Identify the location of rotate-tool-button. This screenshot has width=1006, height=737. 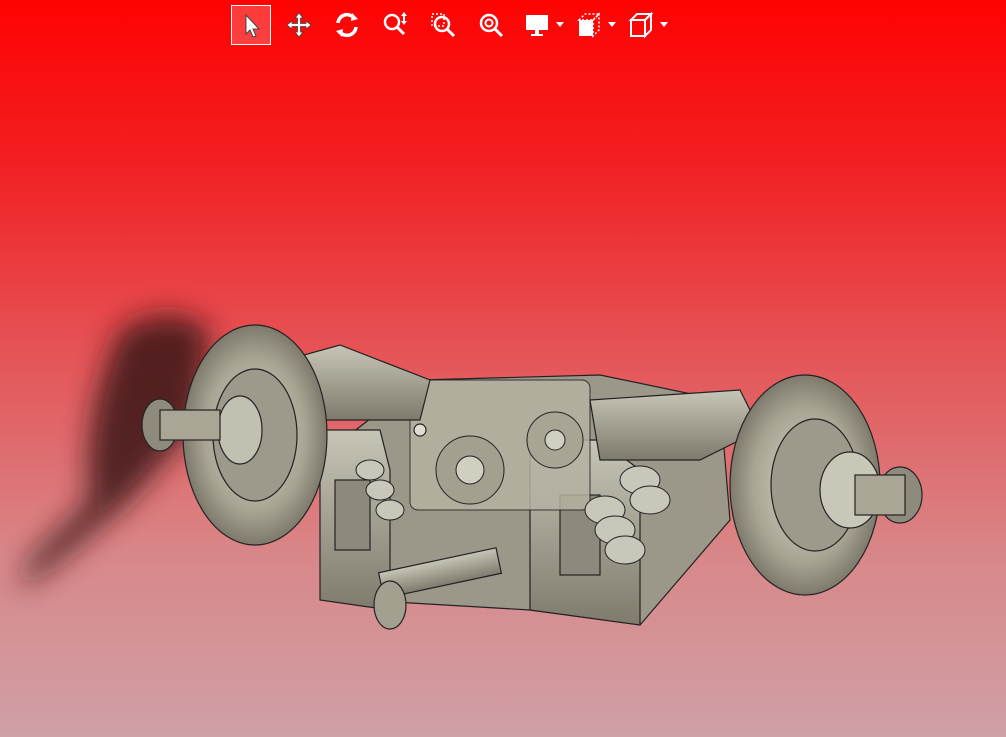
(347, 25).